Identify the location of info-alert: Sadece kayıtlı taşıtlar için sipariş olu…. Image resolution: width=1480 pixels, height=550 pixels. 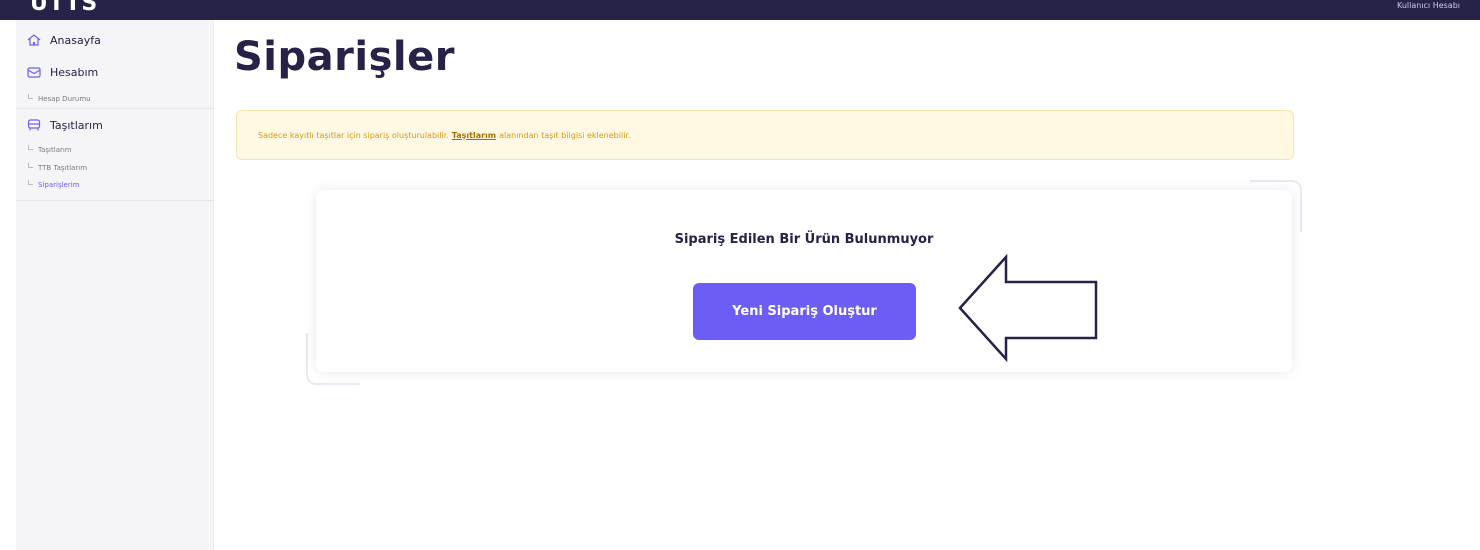
(765, 135).